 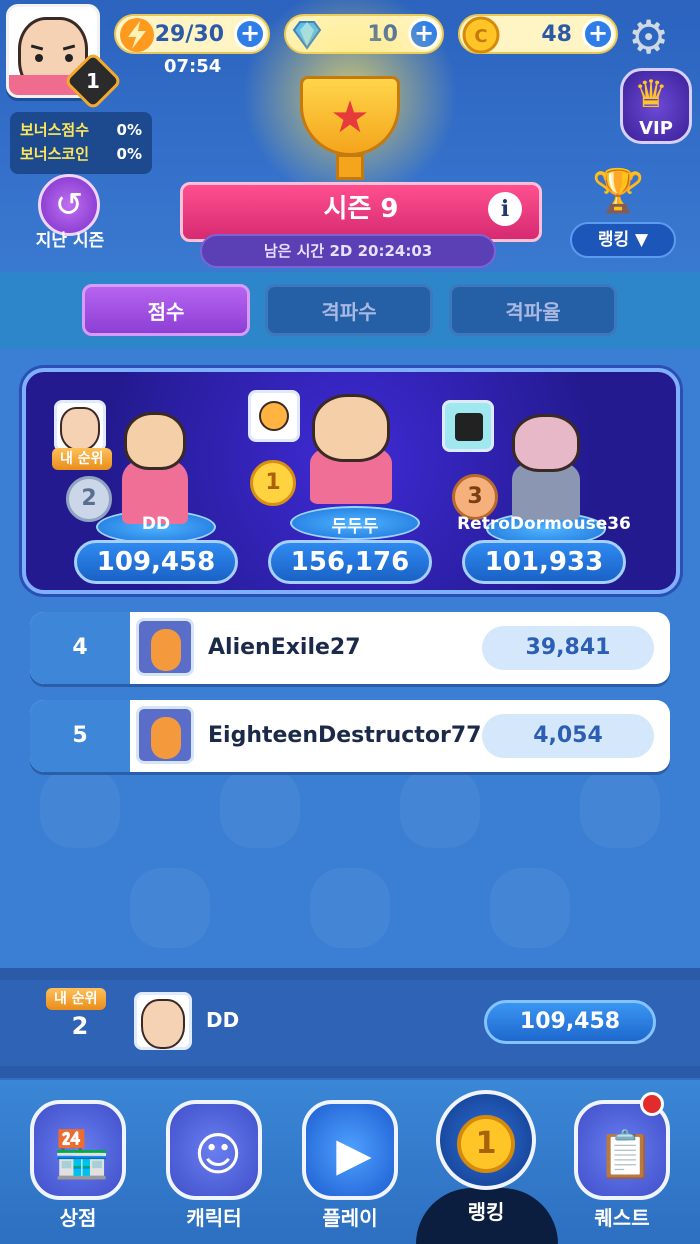 I want to click on third-place-score: 101,933, so click(x=544, y=562).